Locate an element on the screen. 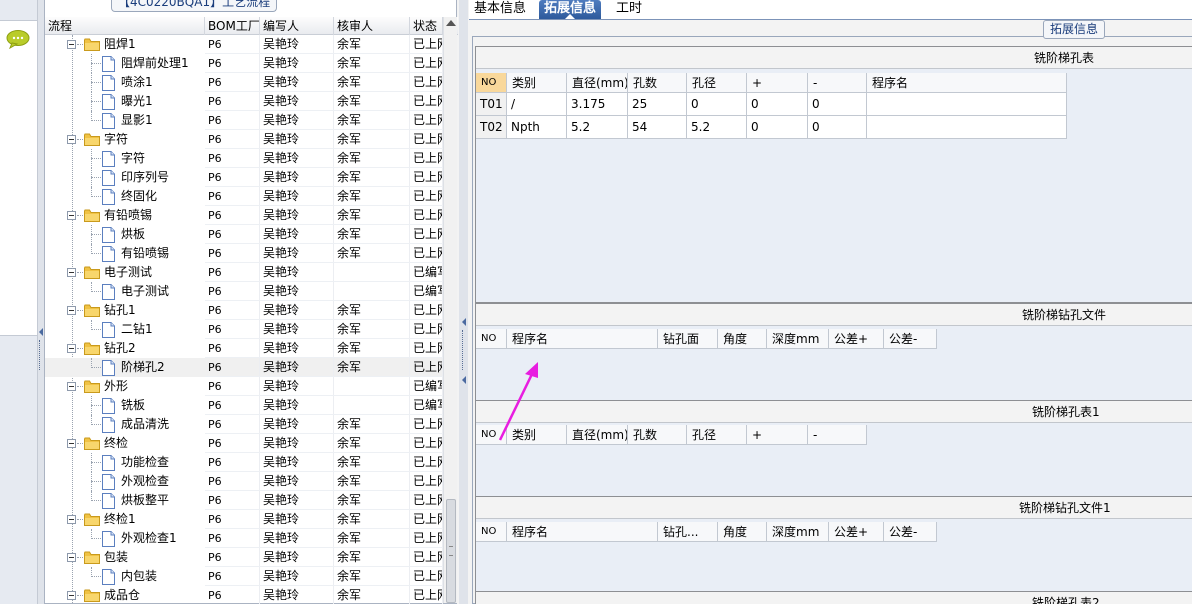 The height and width of the screenshot is (604, 1192). grid-col-header: 类别 is located at coordinates (537, 83).